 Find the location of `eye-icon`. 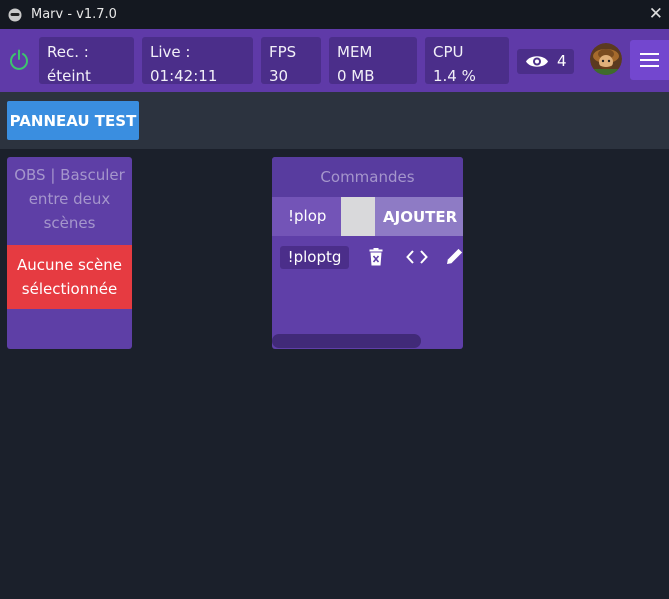

eye-icon is located at coordinates (537, 61).